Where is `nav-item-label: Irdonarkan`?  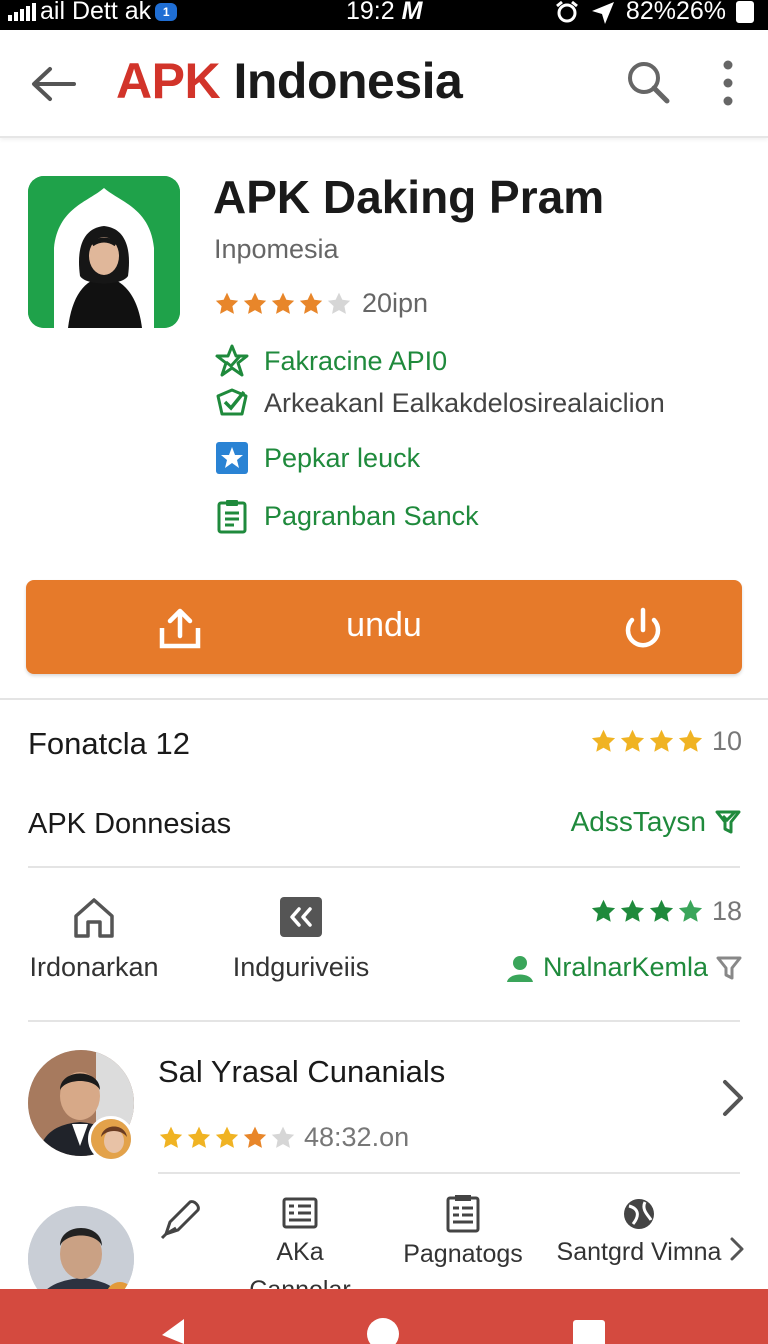
nav-item-label: Irdonarkan is located at coordinates (94, 967).